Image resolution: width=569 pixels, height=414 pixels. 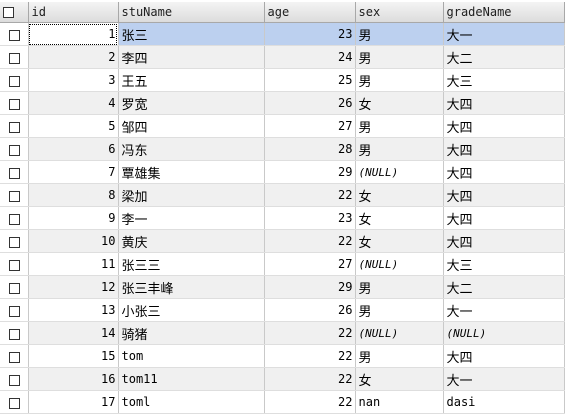 What do you see at coordinates (73, 241) in the screenshot?
I see `cell-id: 10` at bounding box center [73, 241].